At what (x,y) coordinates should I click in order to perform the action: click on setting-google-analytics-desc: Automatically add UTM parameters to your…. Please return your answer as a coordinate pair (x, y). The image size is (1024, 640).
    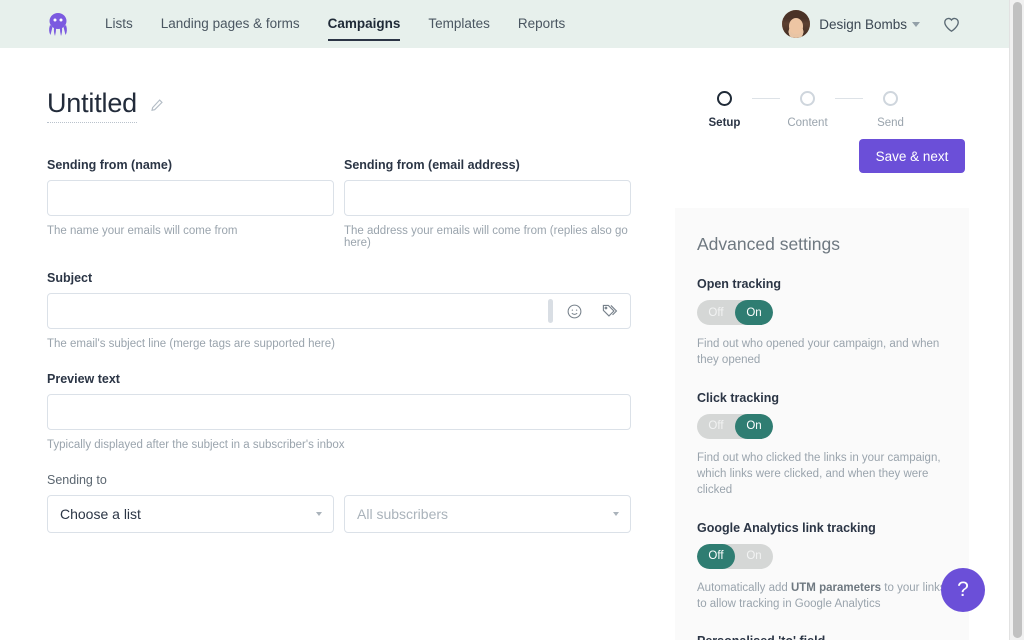
    Looking at the image, I should click on (823, 596).